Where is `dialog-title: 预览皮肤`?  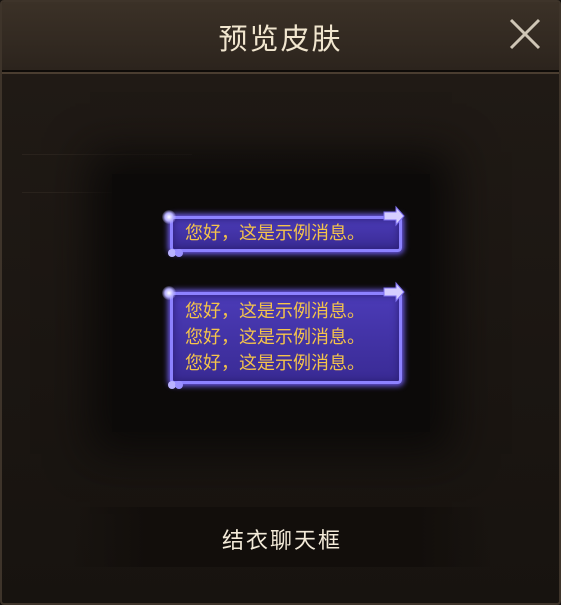 dialog-title: 预览皮肤 is located at coordinates (280, 39).